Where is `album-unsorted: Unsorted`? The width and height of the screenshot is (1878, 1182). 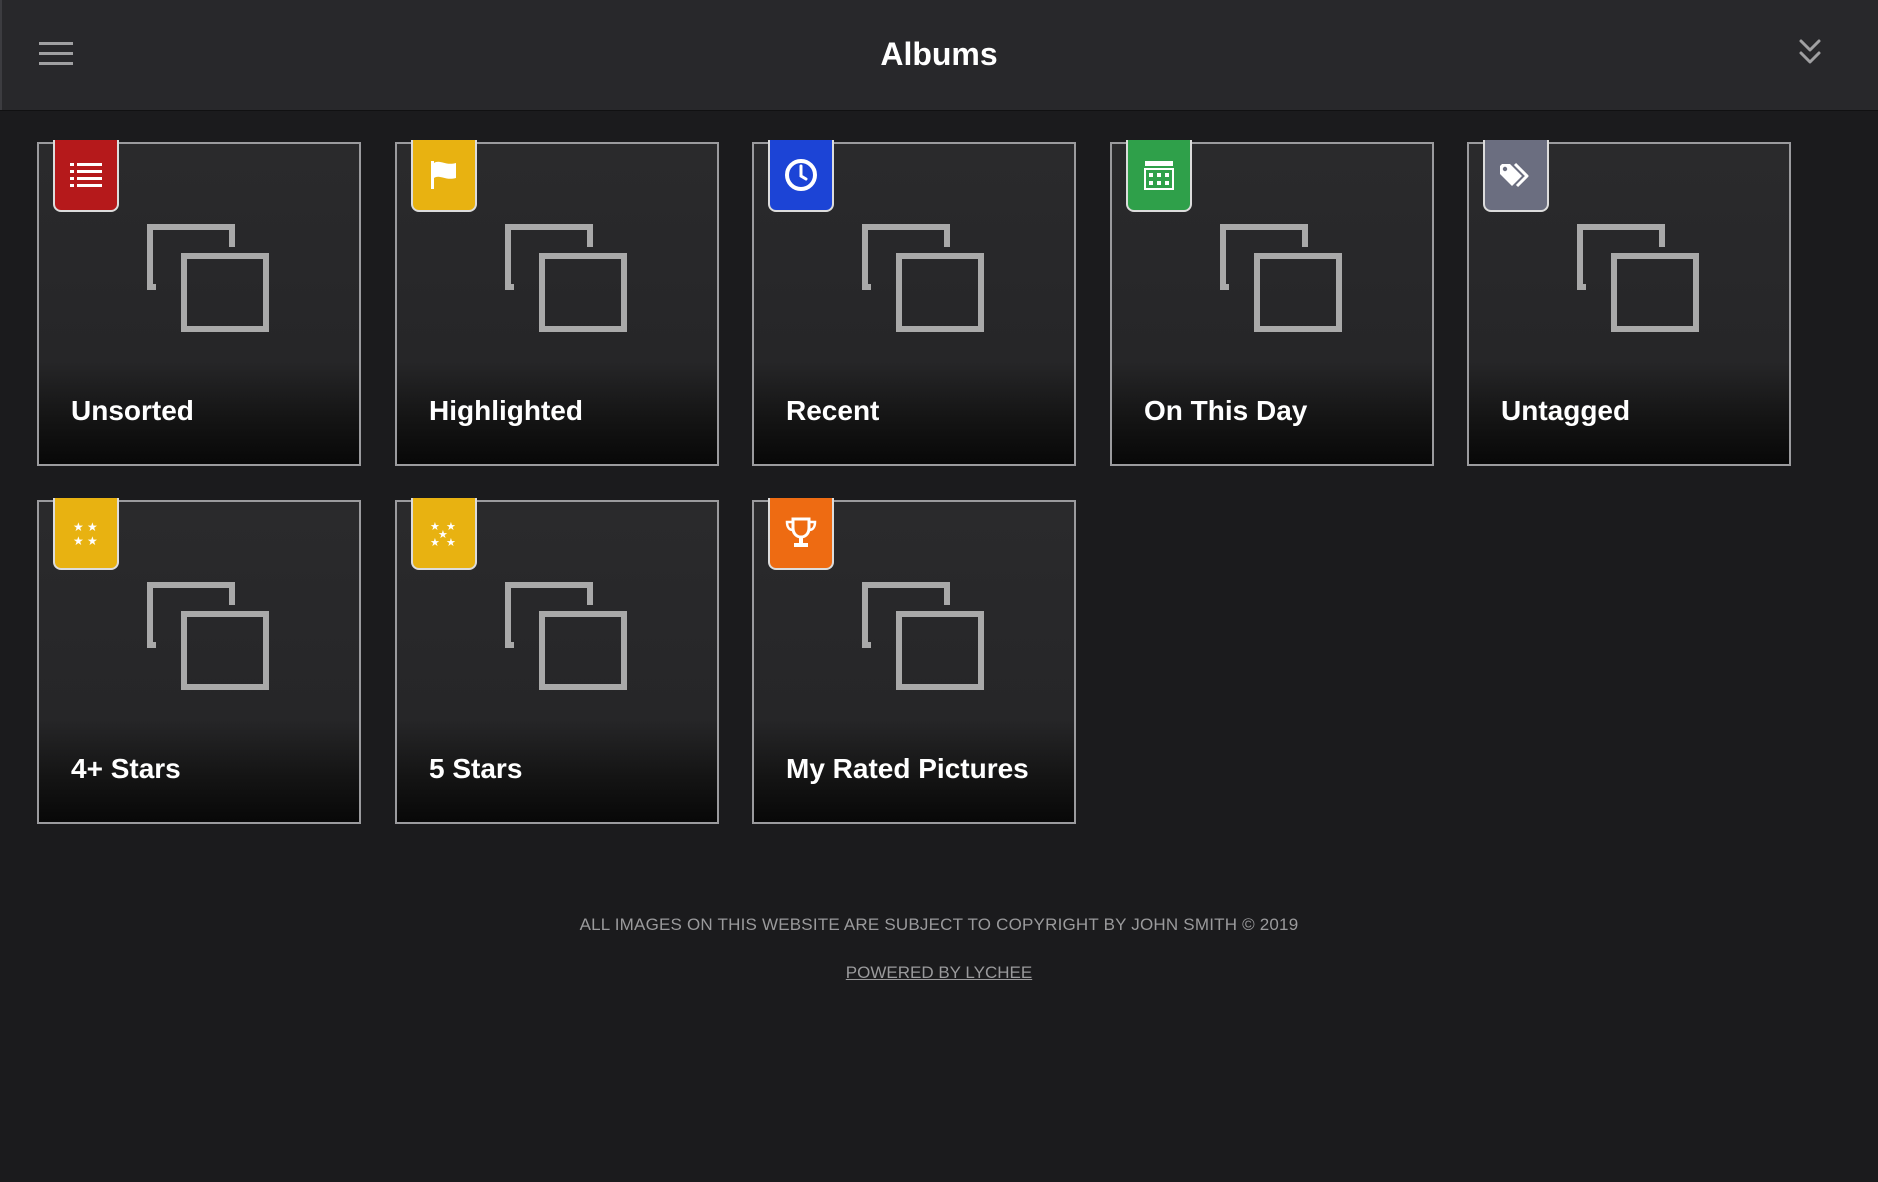
album-unsorted: Unsorted is located at coordinates (199, 303).